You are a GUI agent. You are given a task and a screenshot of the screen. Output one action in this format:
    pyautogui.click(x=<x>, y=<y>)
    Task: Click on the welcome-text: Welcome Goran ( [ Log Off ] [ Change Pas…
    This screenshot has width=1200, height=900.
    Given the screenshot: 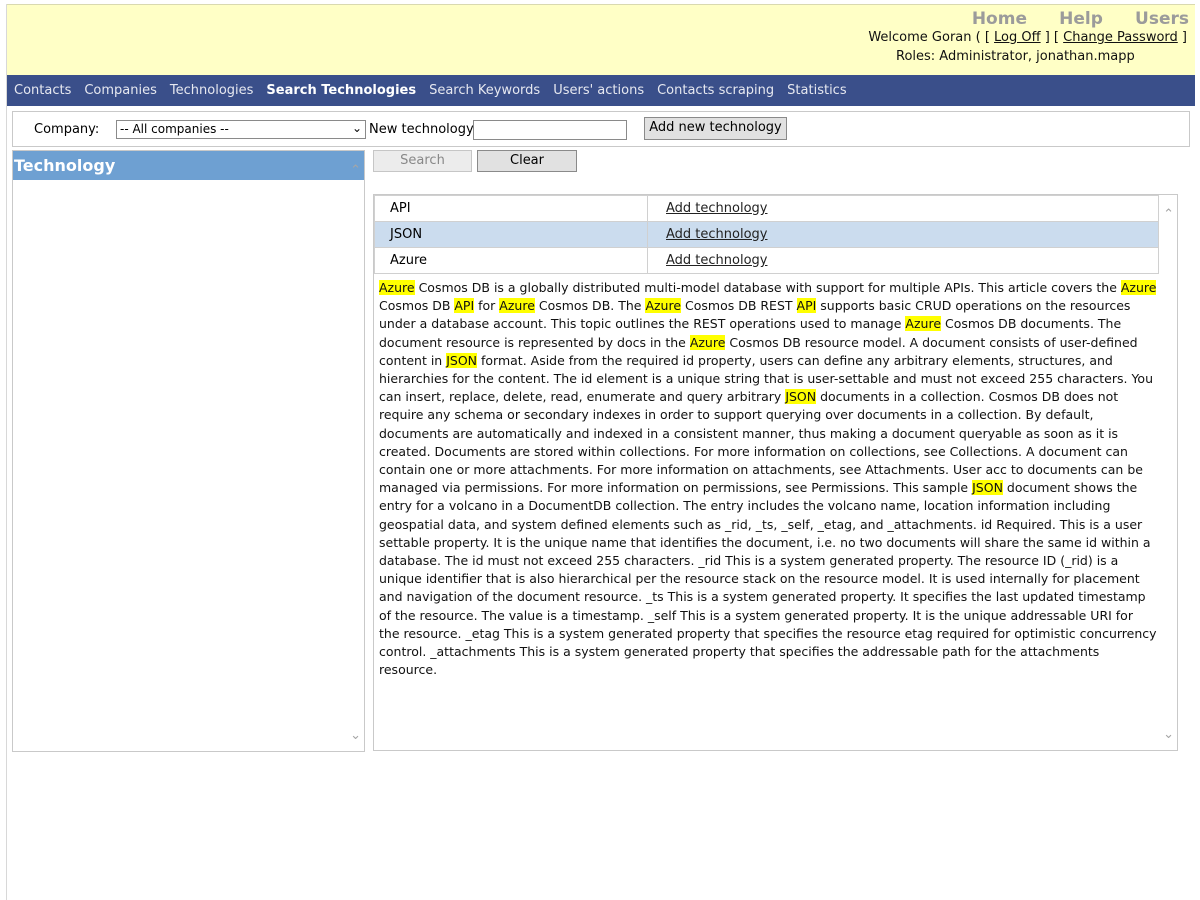 What is the action you would take?
    pyautogui.click(x=1027, y=37)
    